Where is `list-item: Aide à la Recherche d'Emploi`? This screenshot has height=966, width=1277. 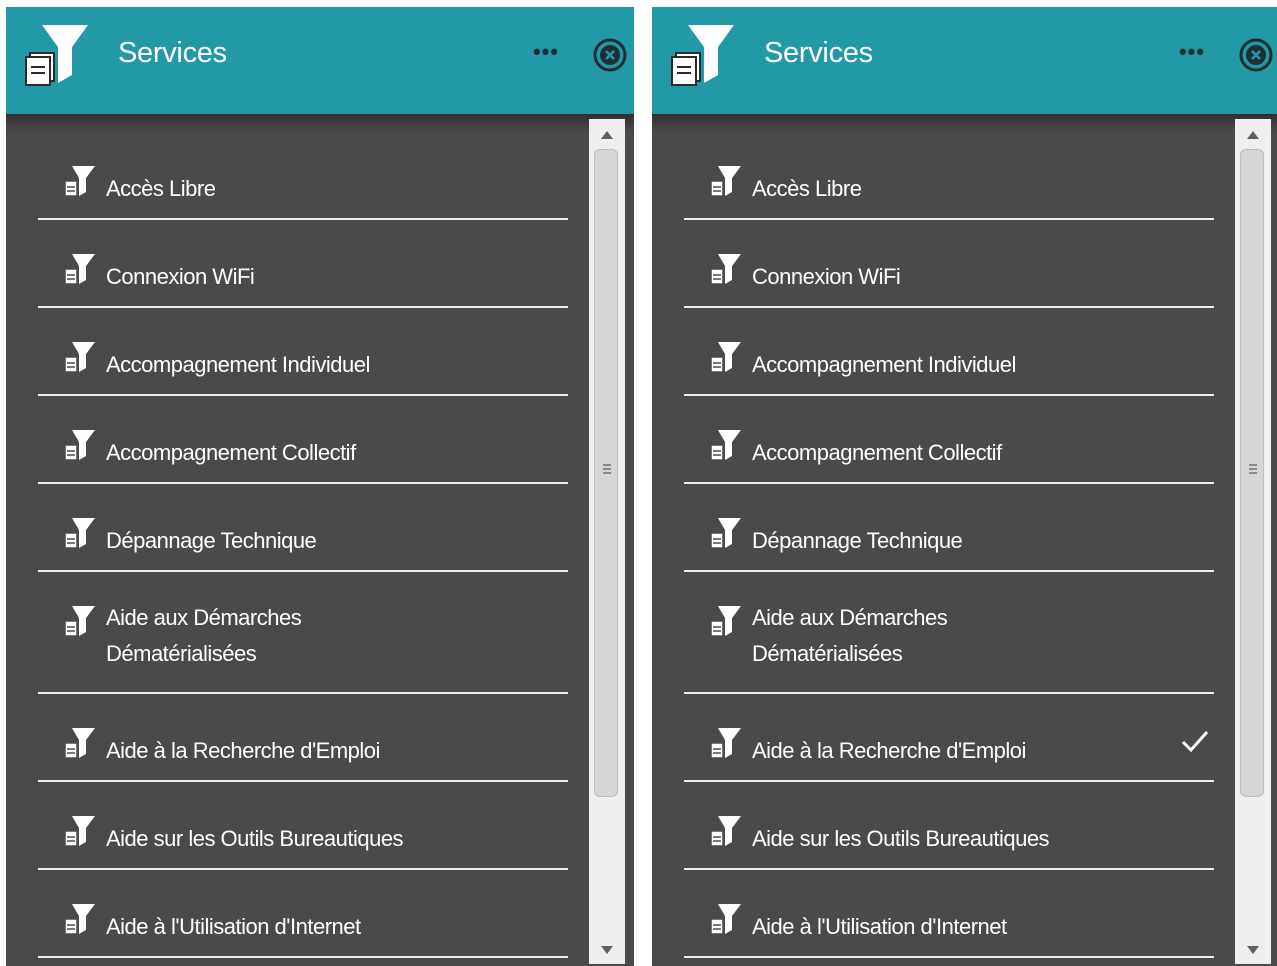
list-item: Aide à la Recherche d'Emploi is located at coordinates (303, 738).